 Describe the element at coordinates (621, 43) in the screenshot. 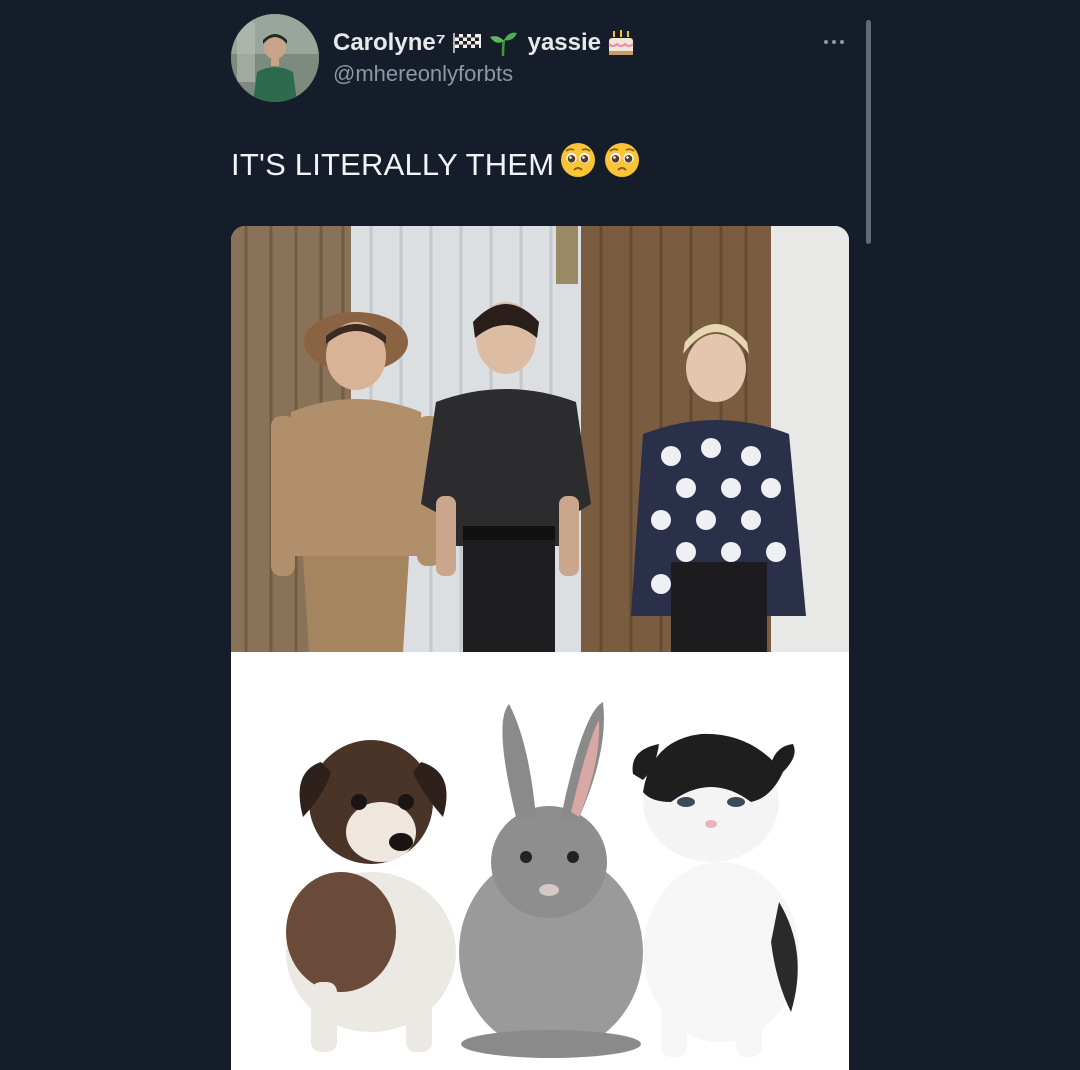

I see `birthday-cake-icon` at that location.